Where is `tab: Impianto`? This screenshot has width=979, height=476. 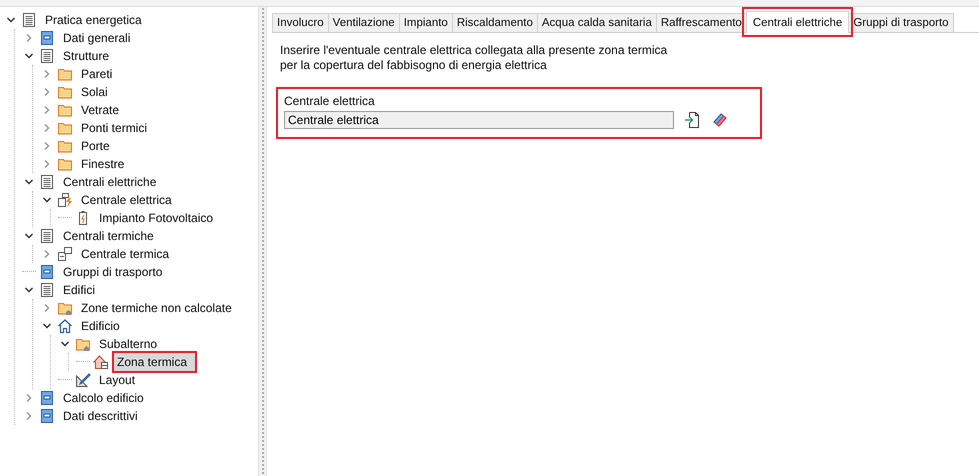
tab: Impianto is located at coordinates (425, 22).